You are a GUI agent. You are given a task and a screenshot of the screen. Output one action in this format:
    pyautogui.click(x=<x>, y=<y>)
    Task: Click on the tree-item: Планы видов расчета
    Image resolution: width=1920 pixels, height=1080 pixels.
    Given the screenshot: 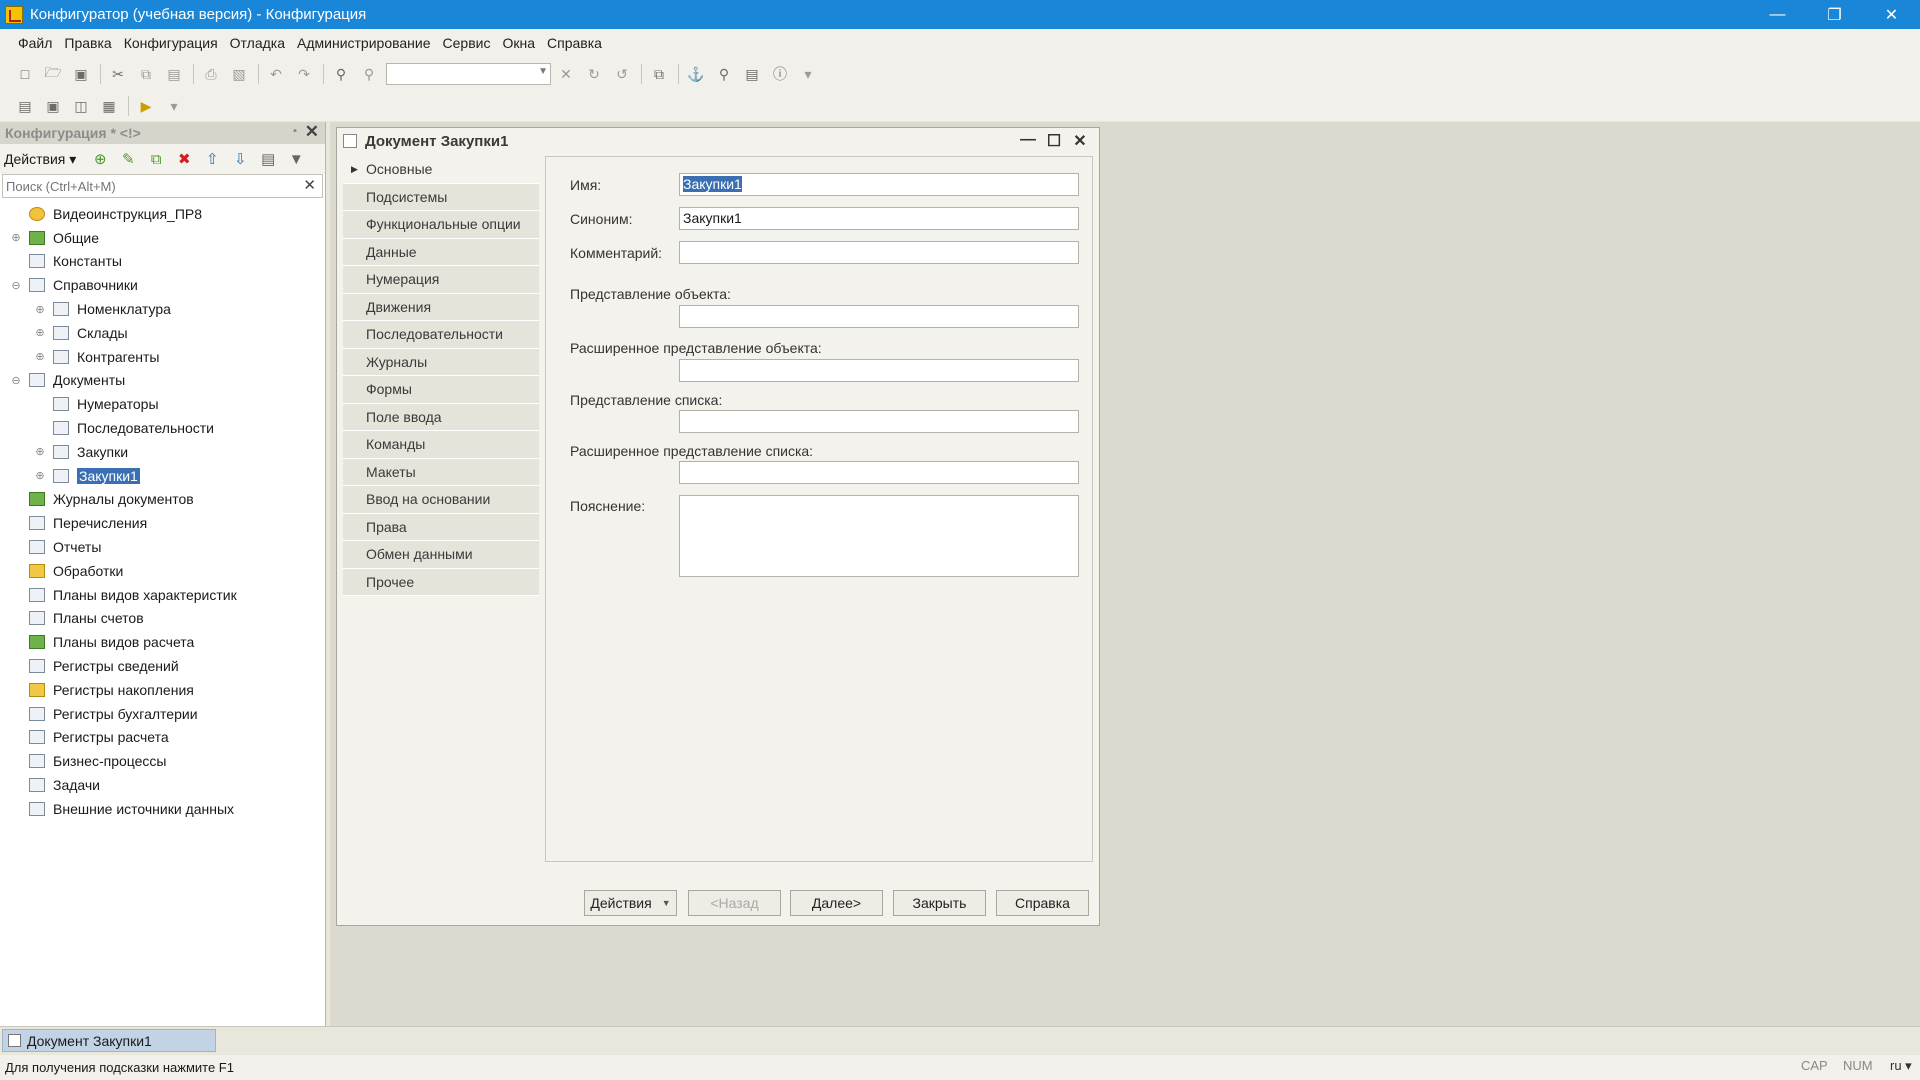 What is the action you would take?
    pyautogui.click(x=162, y=642)
    